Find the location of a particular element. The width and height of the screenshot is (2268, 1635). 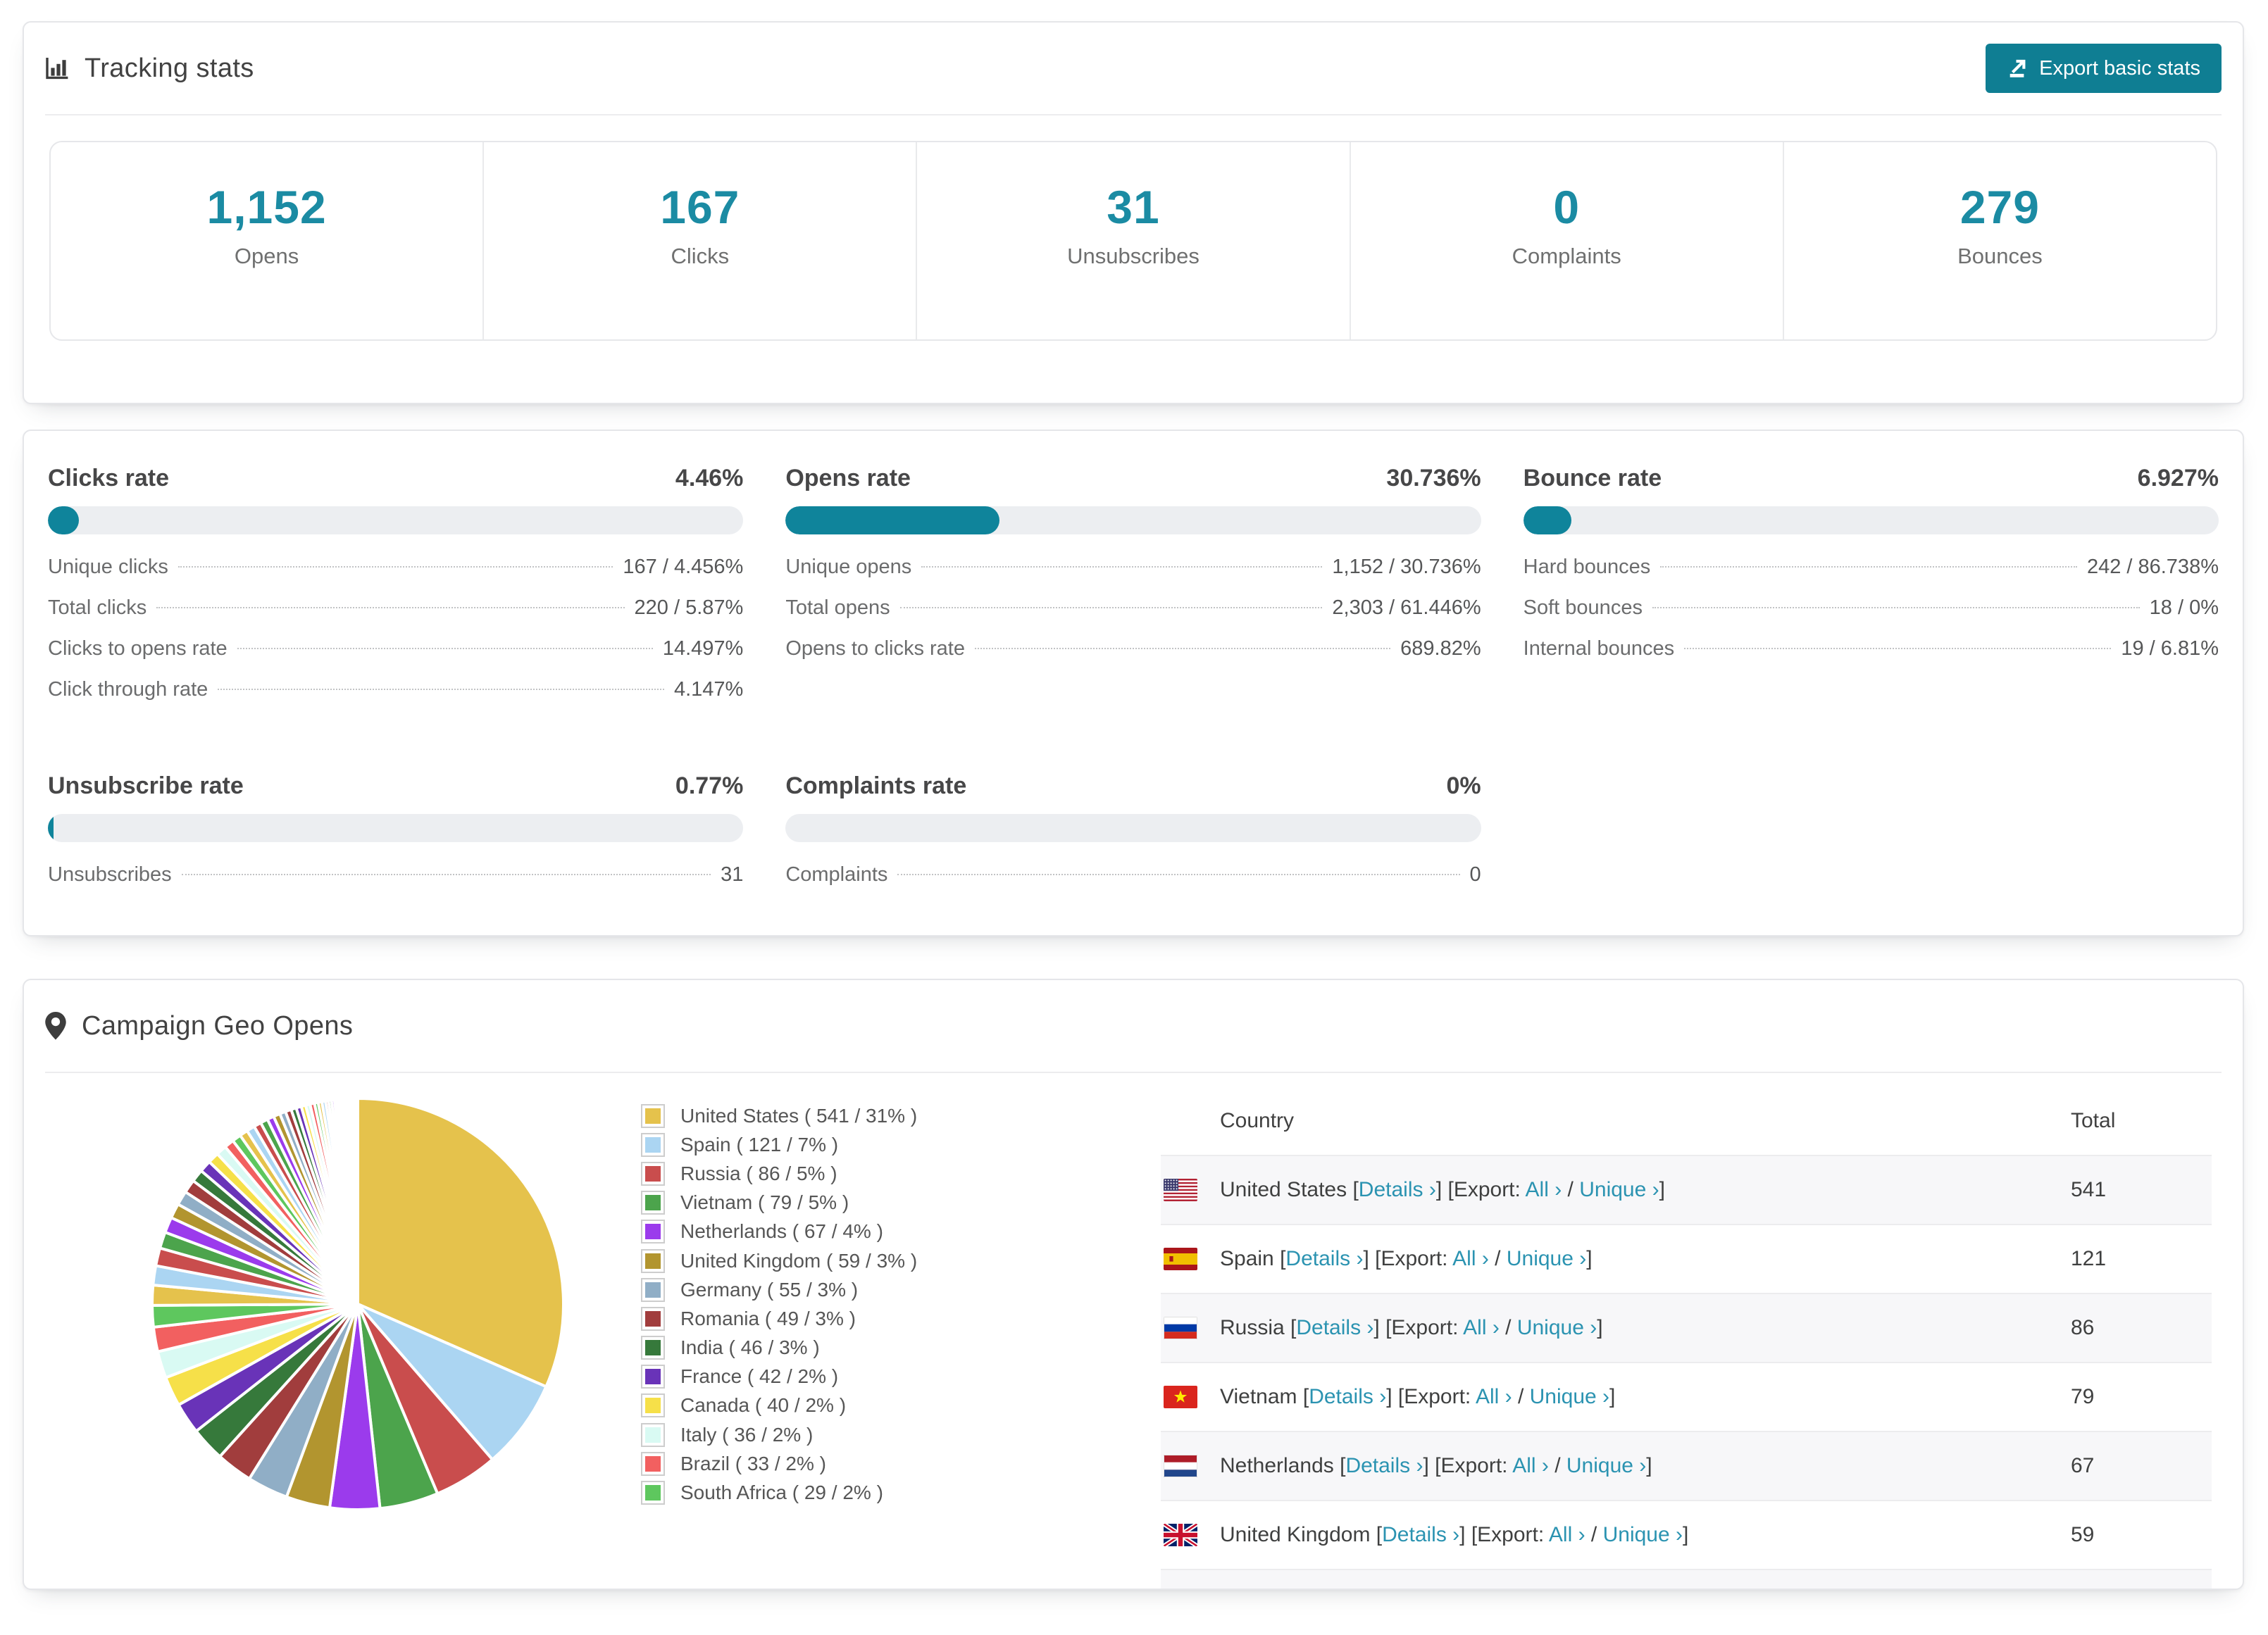

legend-item: United States ( 541 / 31% ) is located at coordinates (854, 1115).